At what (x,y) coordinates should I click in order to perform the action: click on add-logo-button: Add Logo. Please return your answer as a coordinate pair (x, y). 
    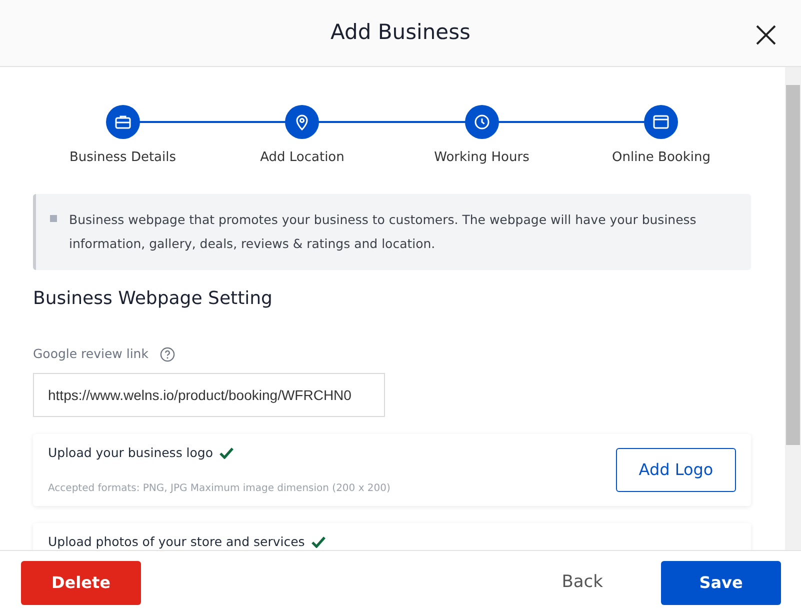
    Looking at the image, I should click on (676, 470).